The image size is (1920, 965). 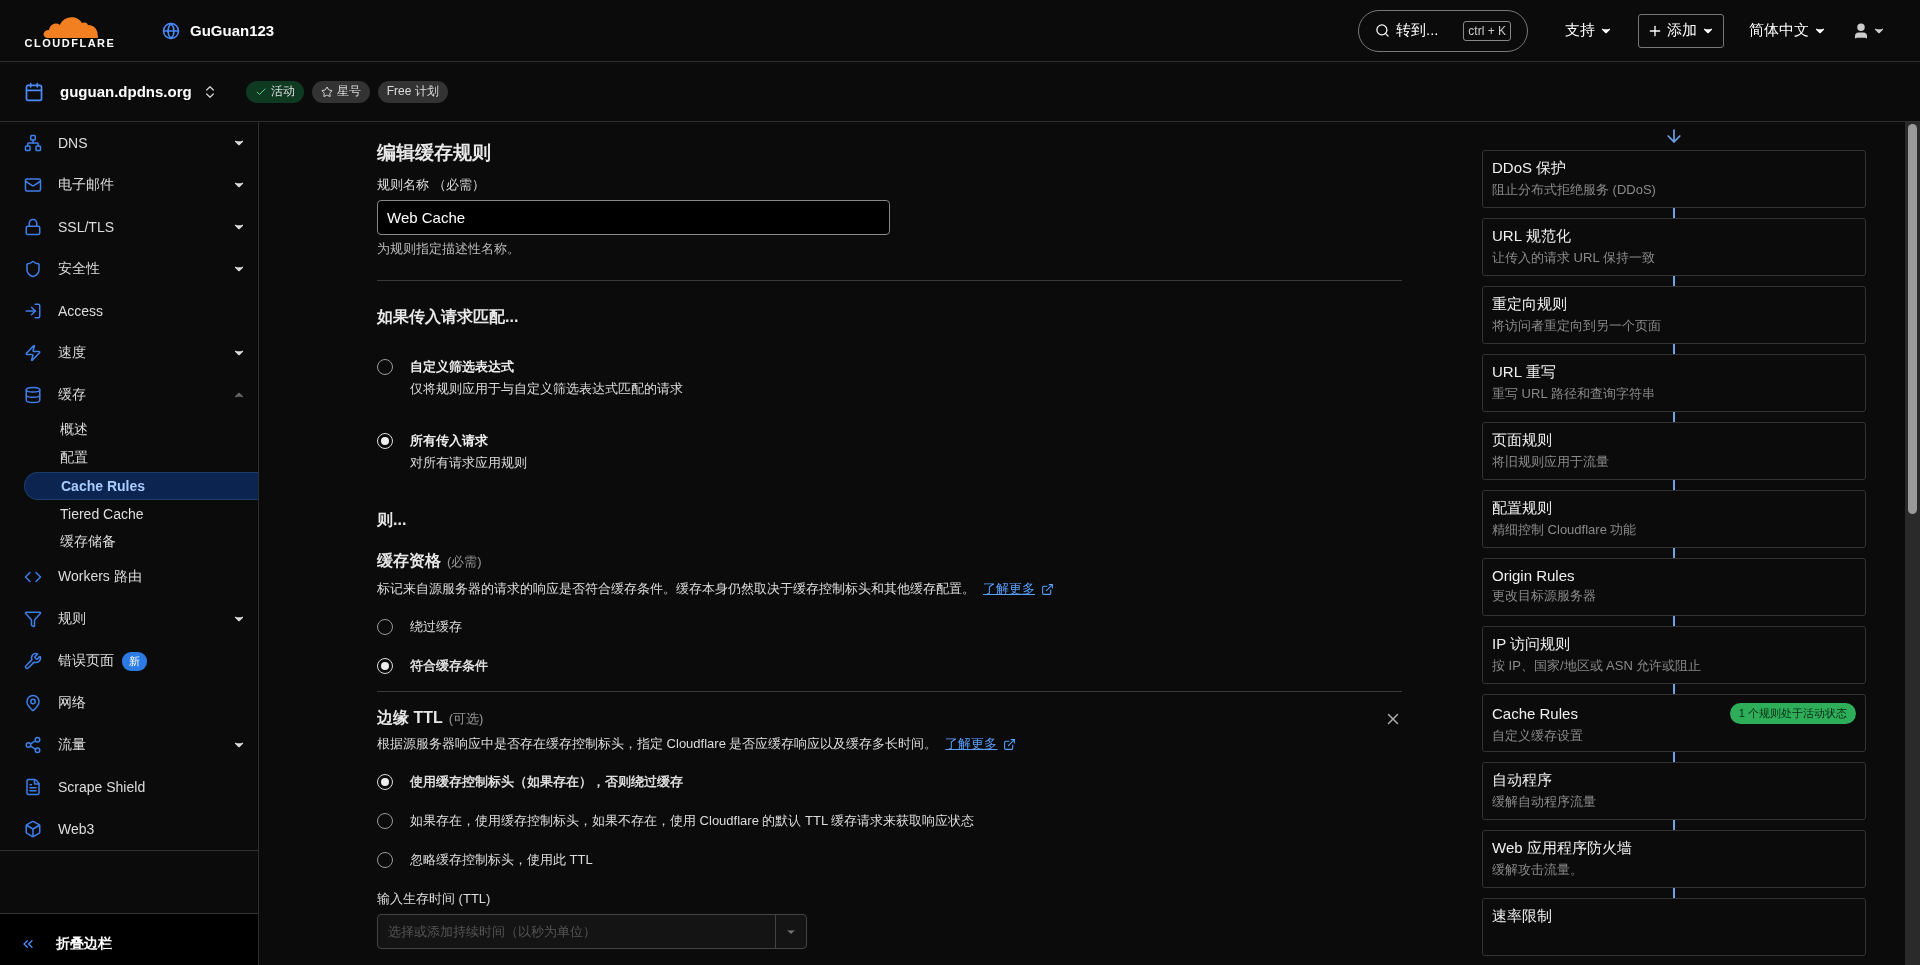 What do you see at coordinates (129, 703) in the screenshot?
I see `sidebar-item: 网络` at bounding box center [129, 703].